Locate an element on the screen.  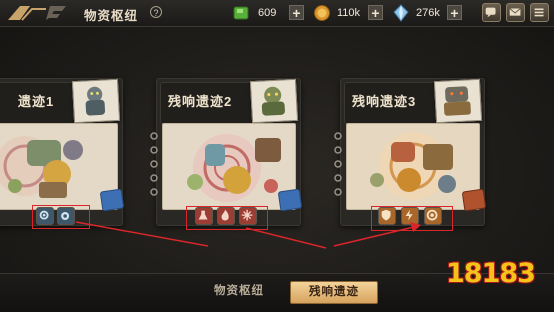
watermark-logo: 18183 is located at coordinates (491, 273).